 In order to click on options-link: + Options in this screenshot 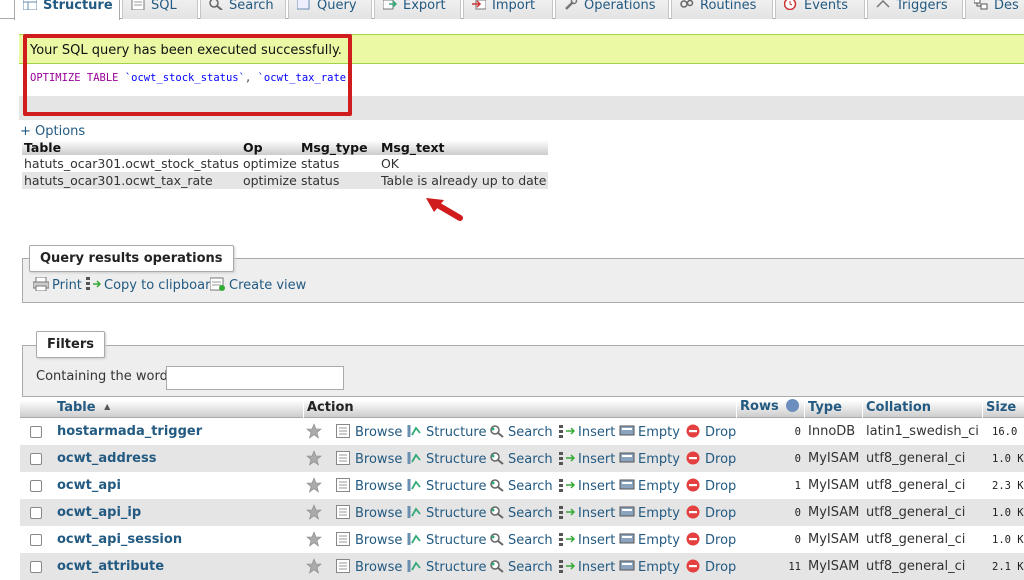, I will do `click(52, 131)`.